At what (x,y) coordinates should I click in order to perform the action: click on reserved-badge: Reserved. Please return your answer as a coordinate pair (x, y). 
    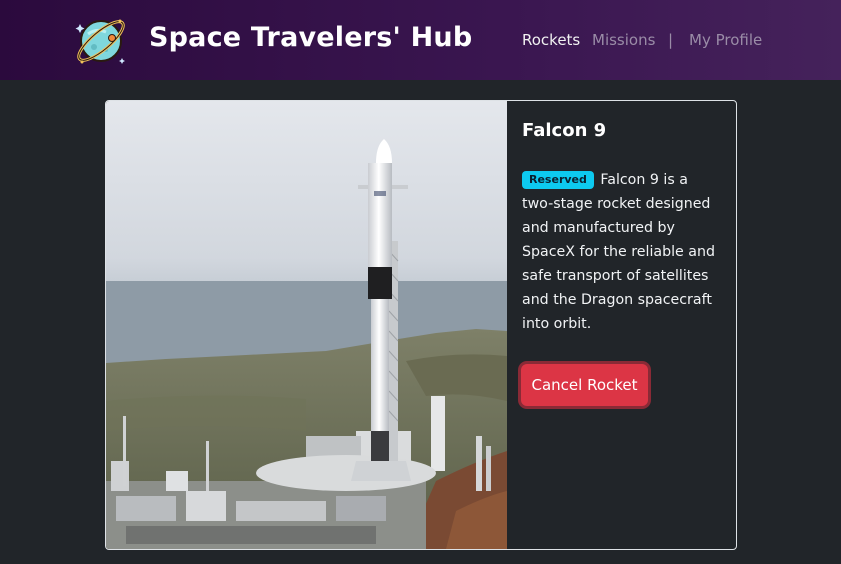
    Looking at the image, I should click on (558, 180).